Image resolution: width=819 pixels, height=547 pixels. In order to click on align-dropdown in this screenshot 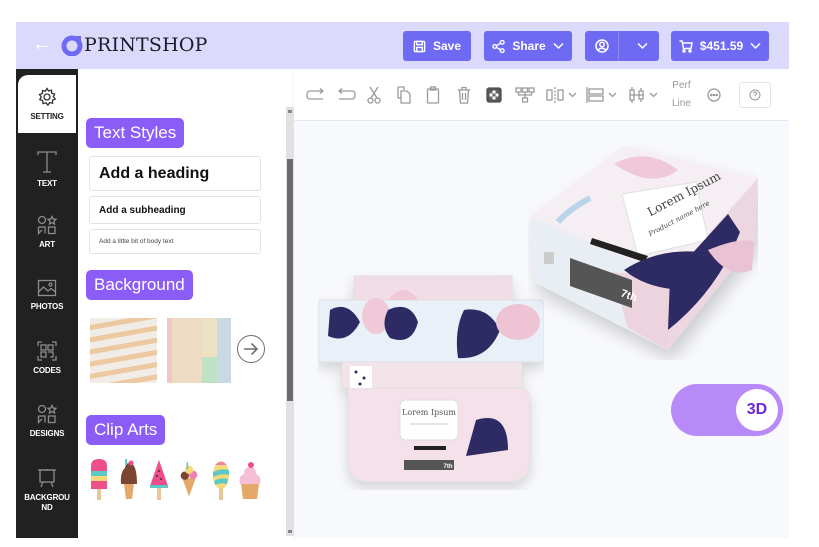, I will do `click(601, 95)`.